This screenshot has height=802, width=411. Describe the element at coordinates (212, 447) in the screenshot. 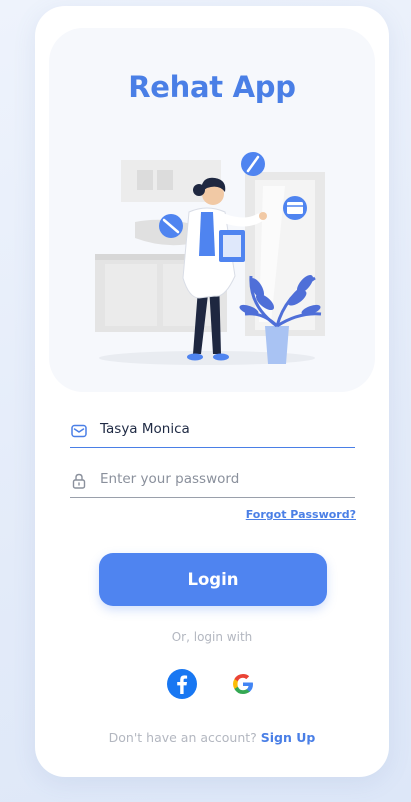

I see `email-field-underline` at that location.